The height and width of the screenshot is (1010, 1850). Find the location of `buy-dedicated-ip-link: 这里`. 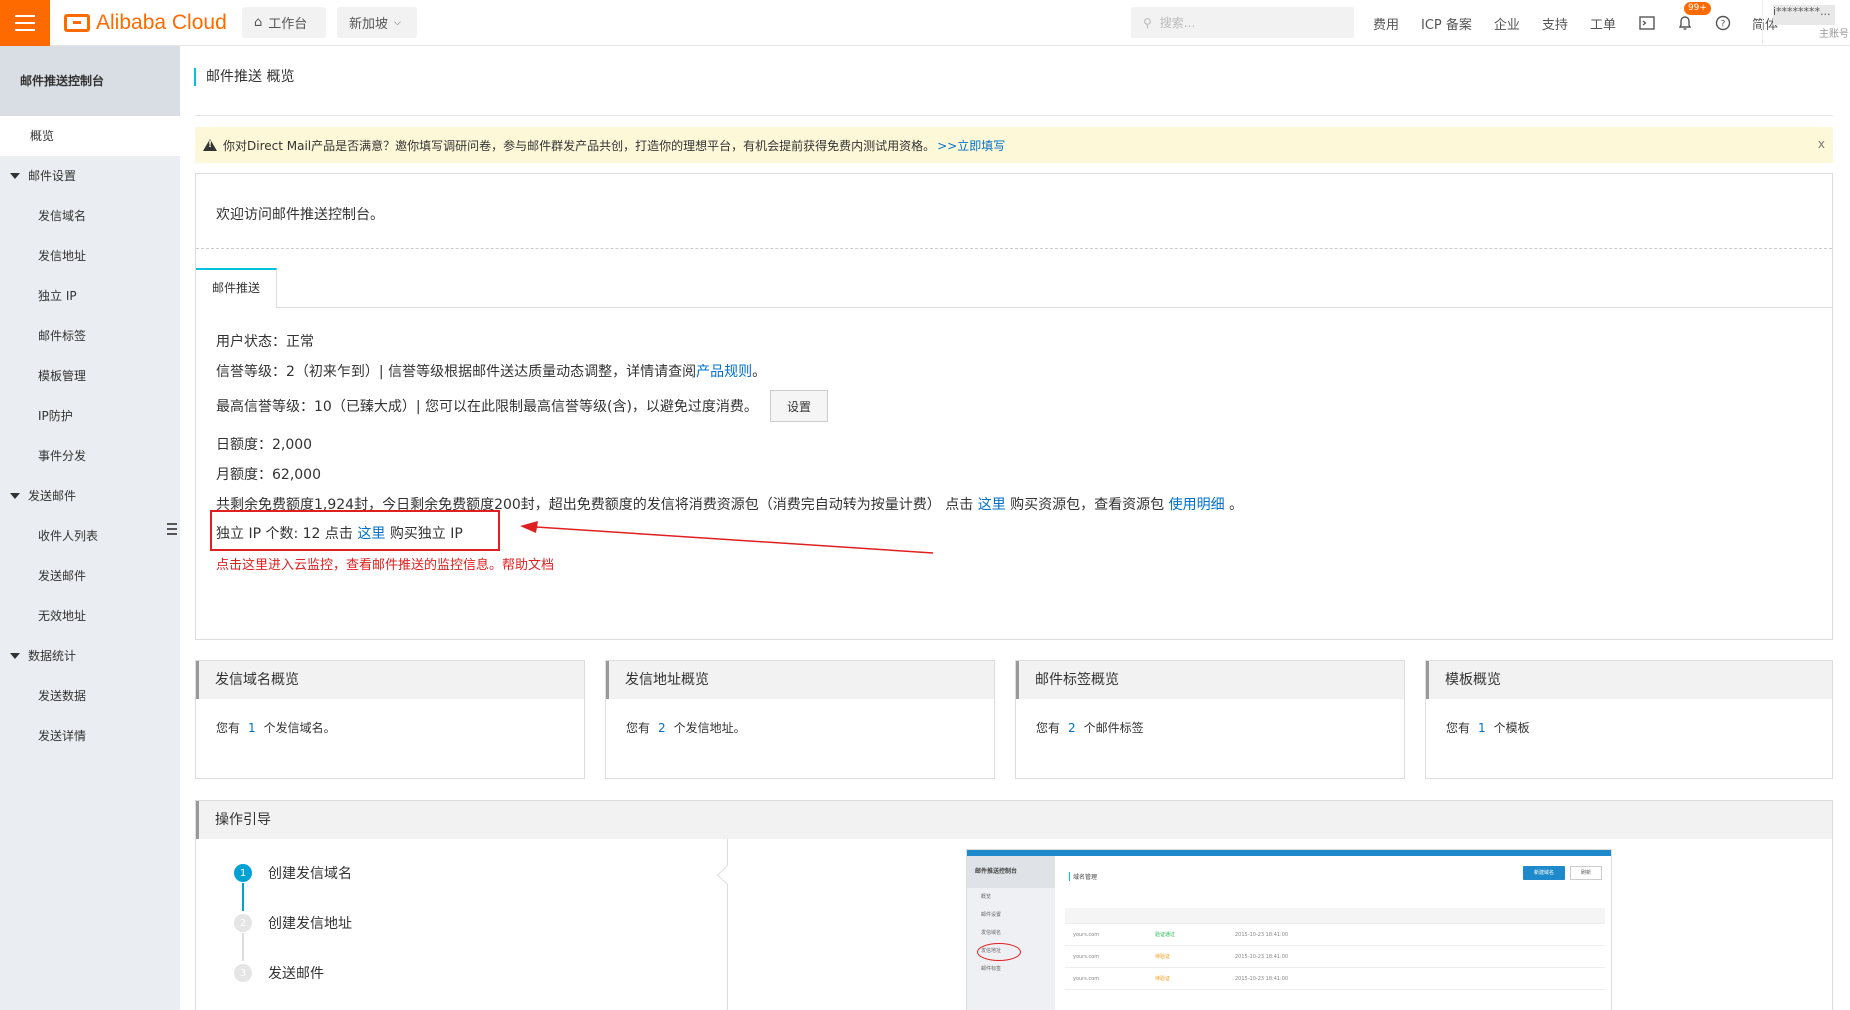

buy-dedicated-ip-link: 这里 is located at coordinates (371, 534).